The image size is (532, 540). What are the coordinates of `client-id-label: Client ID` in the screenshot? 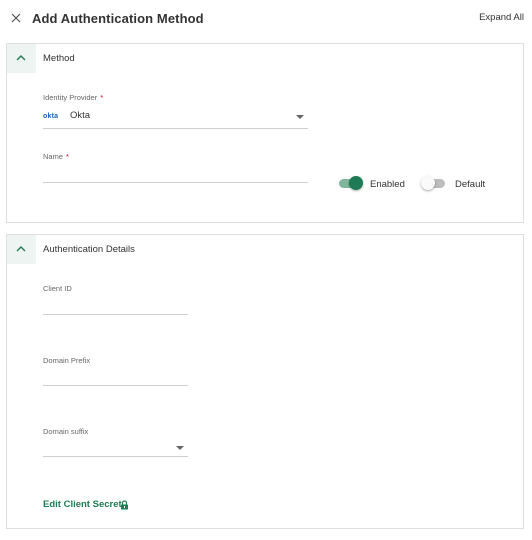 It's located at (57, 288).